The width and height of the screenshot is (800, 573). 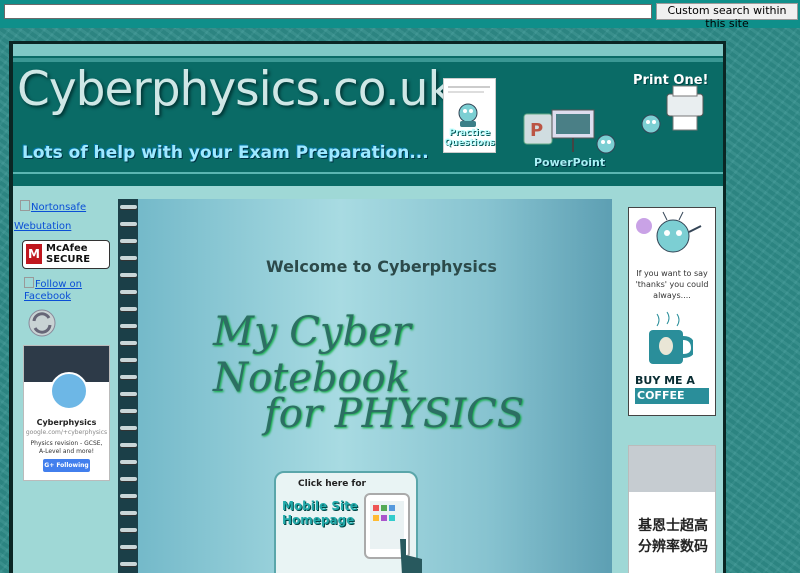 What do you see at coordinates (368, 179) in the screenshot?
I see `header-bottom-bar` at bounding box center [368, 179].